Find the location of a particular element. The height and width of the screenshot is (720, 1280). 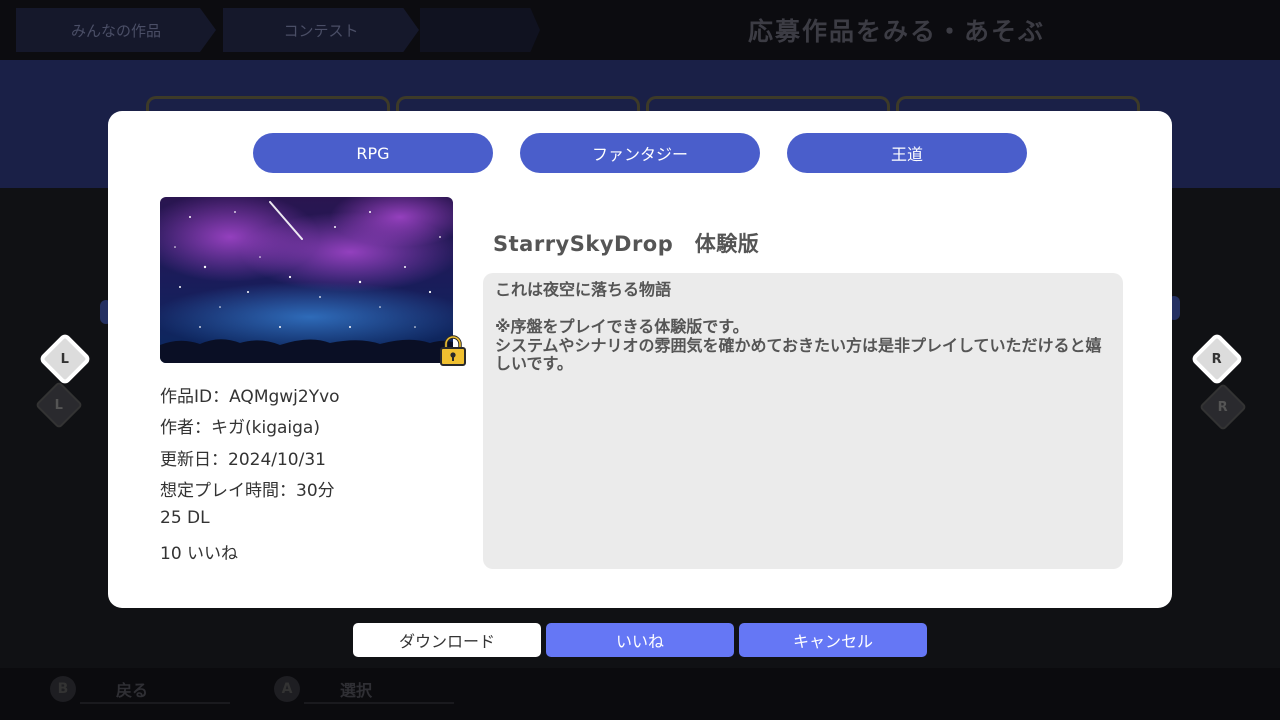

r-key-label-dim: R is located at coordinates (1223, 407).